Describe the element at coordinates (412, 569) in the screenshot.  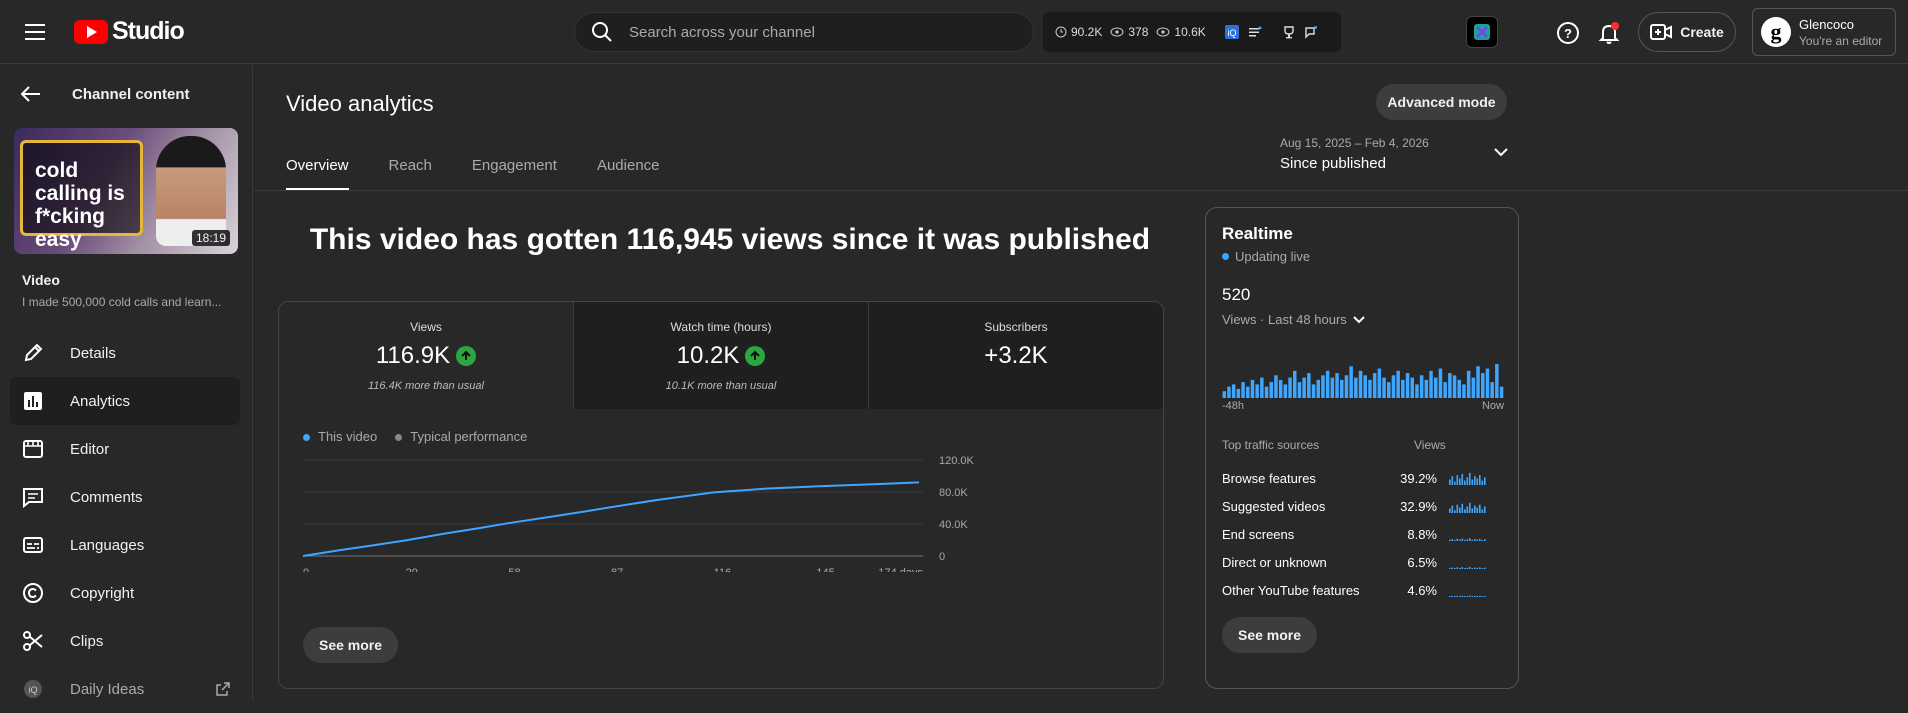
I see `x-tick-label: 29` at that location.